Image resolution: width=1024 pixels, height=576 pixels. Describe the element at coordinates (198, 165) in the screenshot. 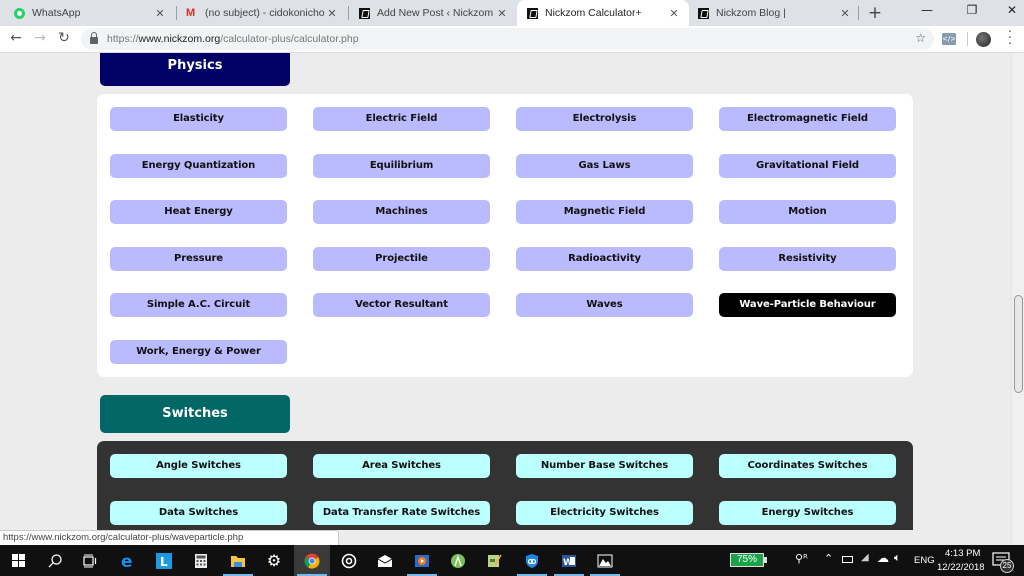

I see `physics-topic-button: Energy Quantization` at that location.